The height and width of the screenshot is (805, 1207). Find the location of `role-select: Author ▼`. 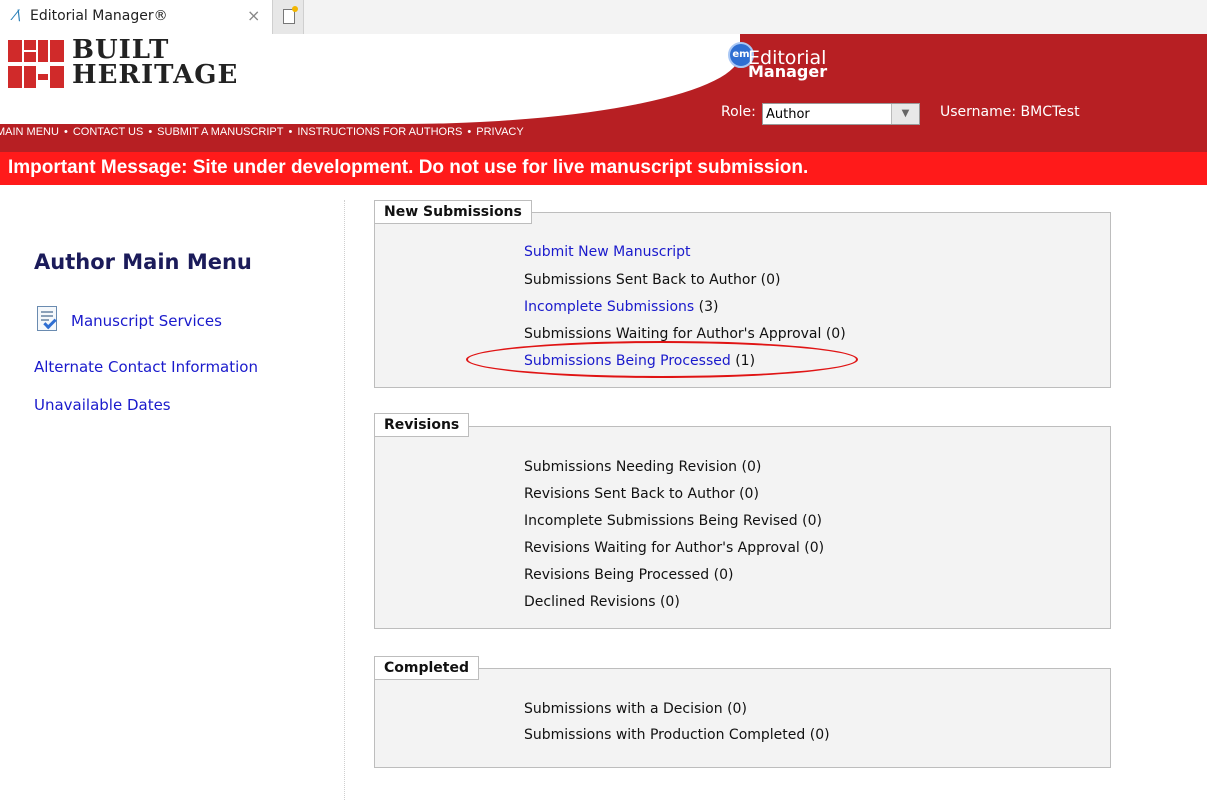

role-select: Author ▼ is located at coordinates (841, 114).